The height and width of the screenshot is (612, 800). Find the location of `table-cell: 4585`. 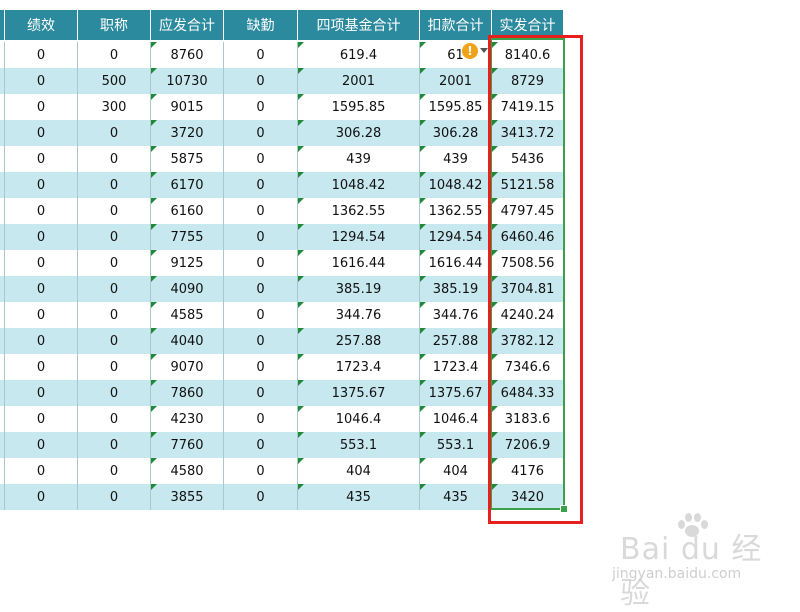

table-cell: 4585 is located at coordinates (187, 315).